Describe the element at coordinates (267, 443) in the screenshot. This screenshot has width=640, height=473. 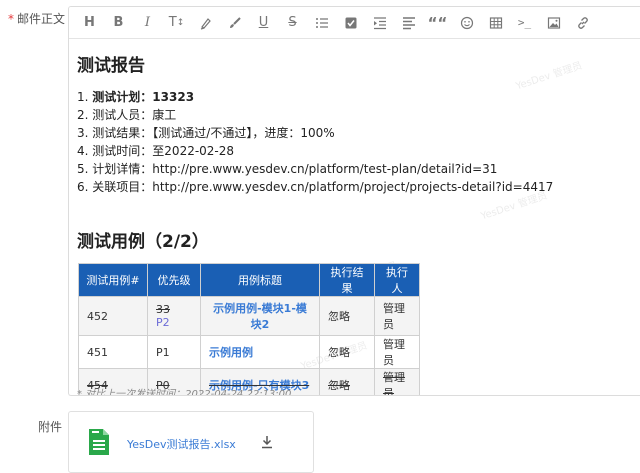
I see `download-icon` at that location.